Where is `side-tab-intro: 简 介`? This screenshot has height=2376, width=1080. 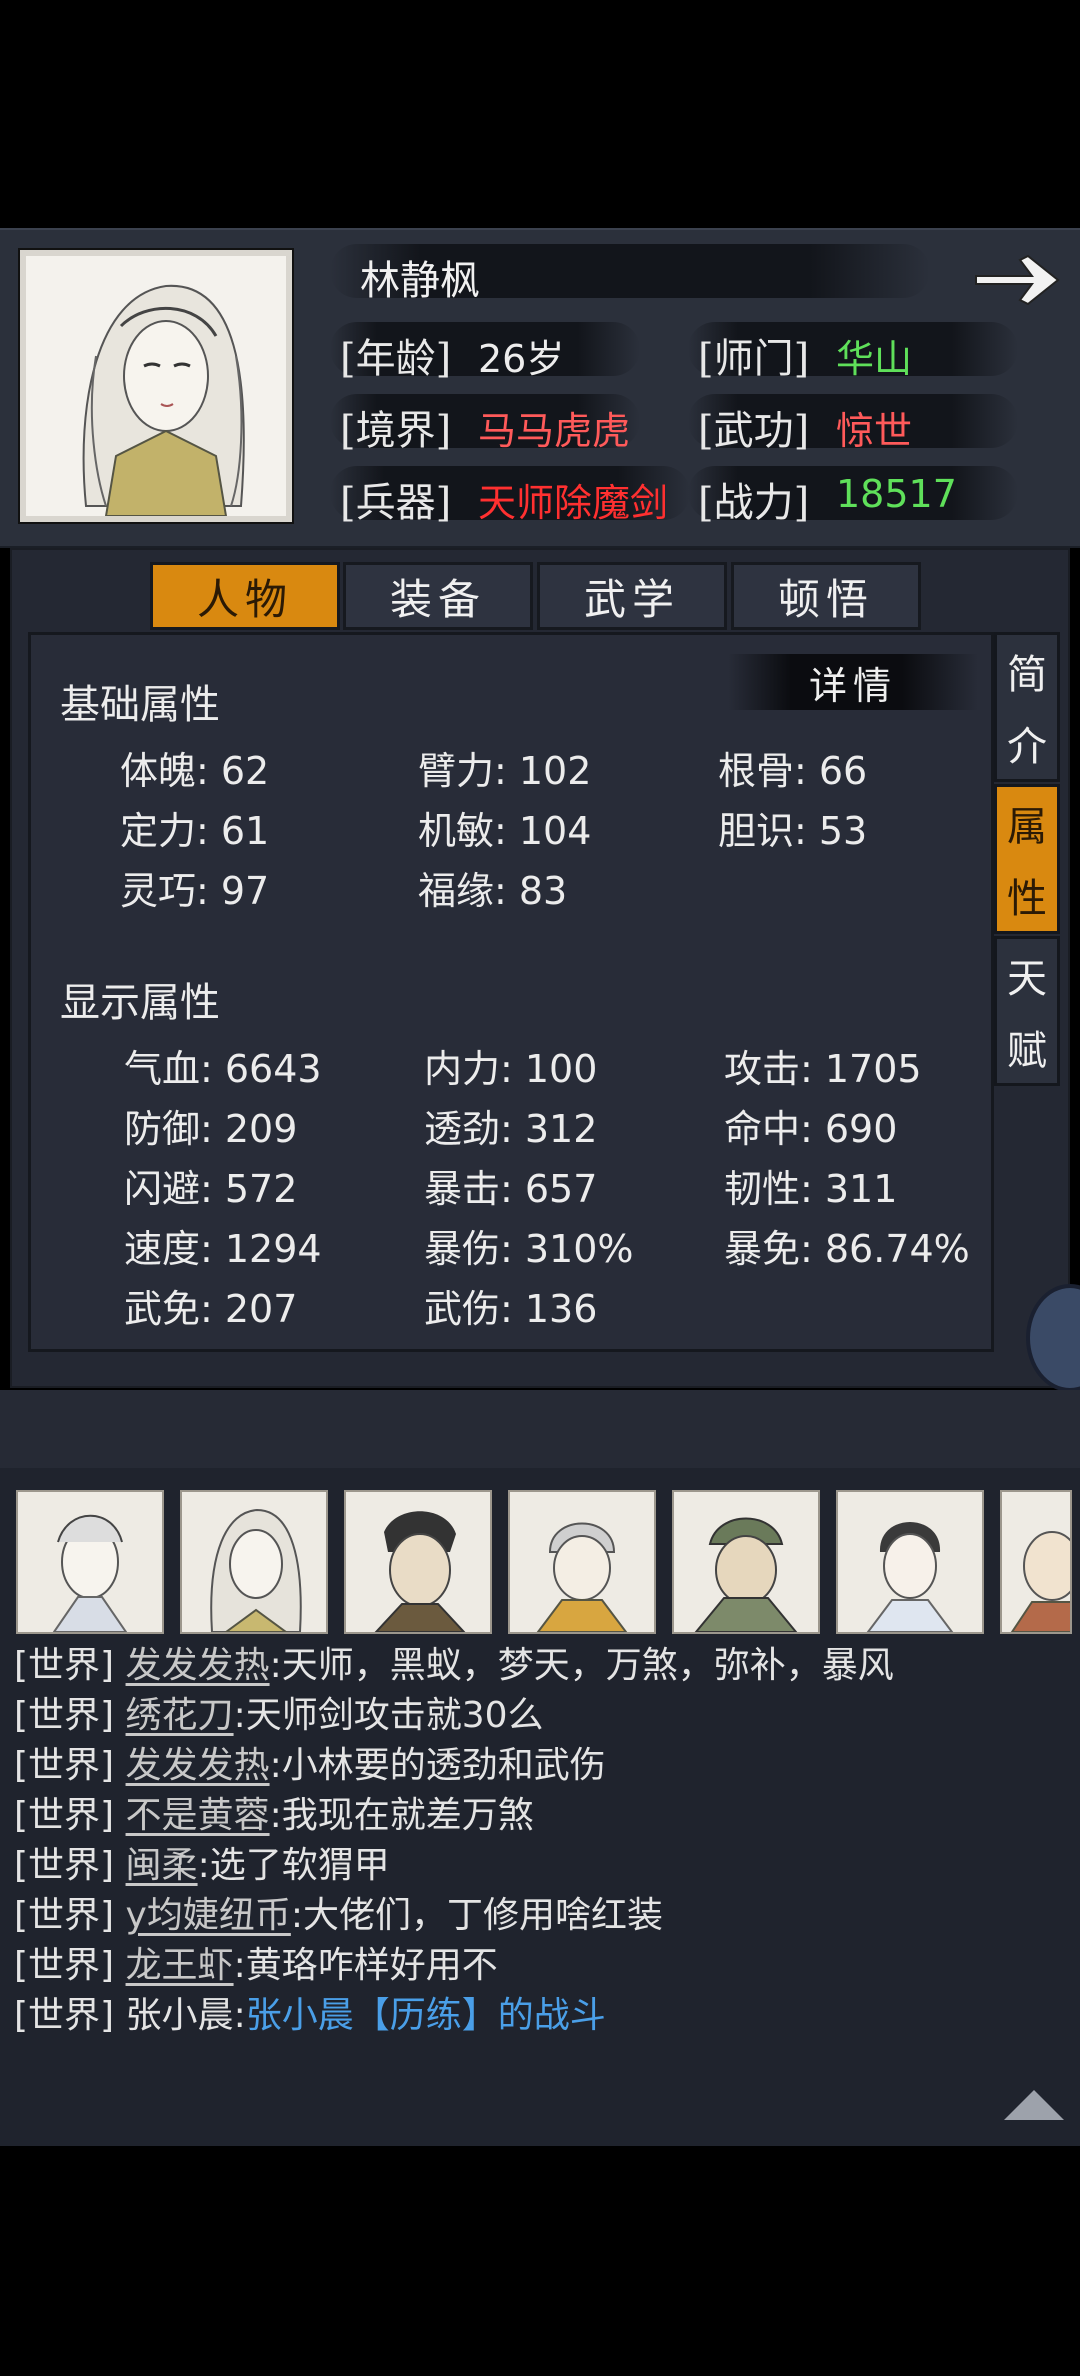
side-tab-intro: 简 介 is located at coordinates (1027, 707).